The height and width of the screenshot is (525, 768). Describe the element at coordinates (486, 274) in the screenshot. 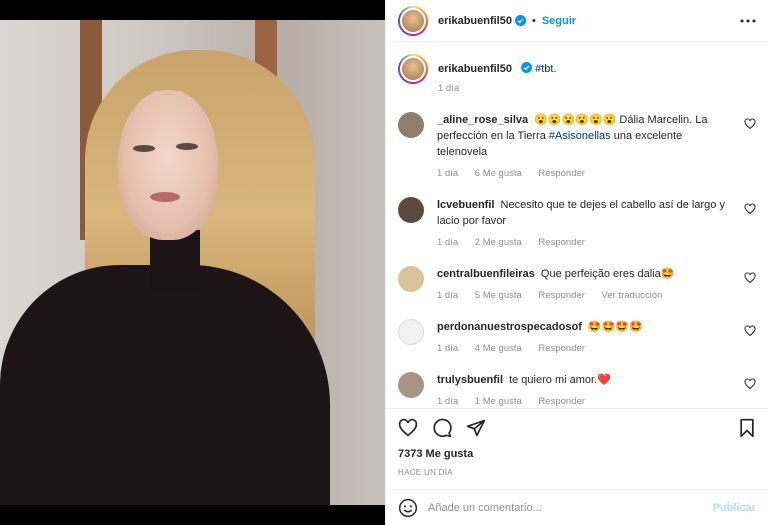

I see `comment-username: centralbuenfileiras` at that location.